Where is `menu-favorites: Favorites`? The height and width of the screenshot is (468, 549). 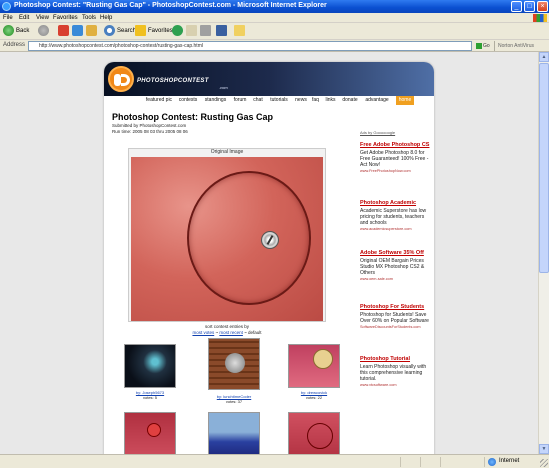 menu-favorites: Favorites is located at coordinates (65, 18).